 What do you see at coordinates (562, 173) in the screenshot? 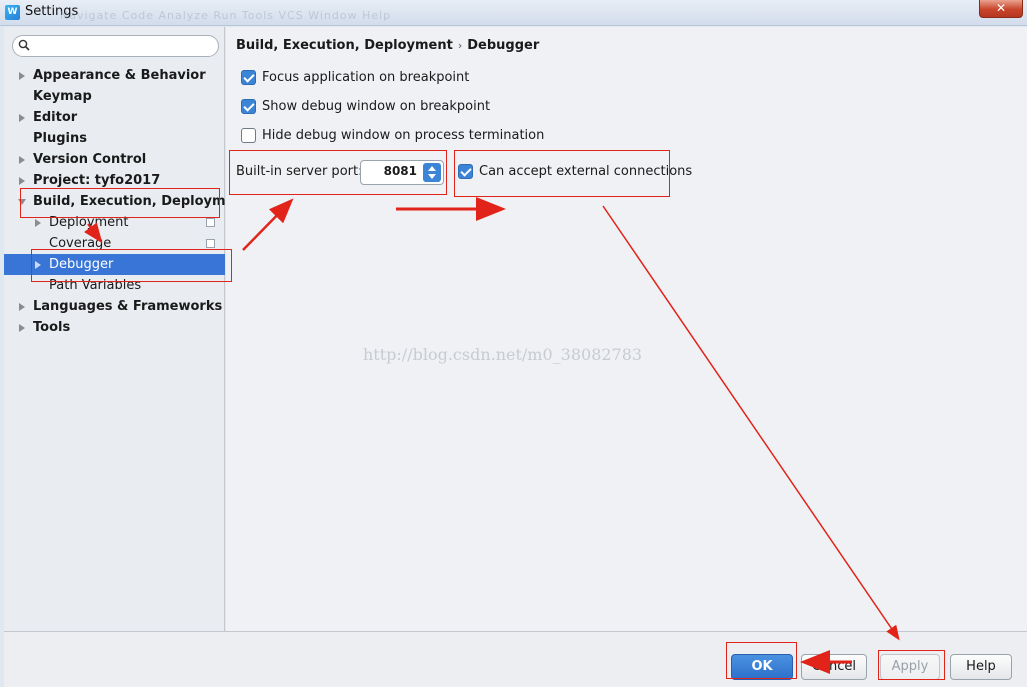
I see `annotation-box-external-connections` at bounding box center [562, 173].